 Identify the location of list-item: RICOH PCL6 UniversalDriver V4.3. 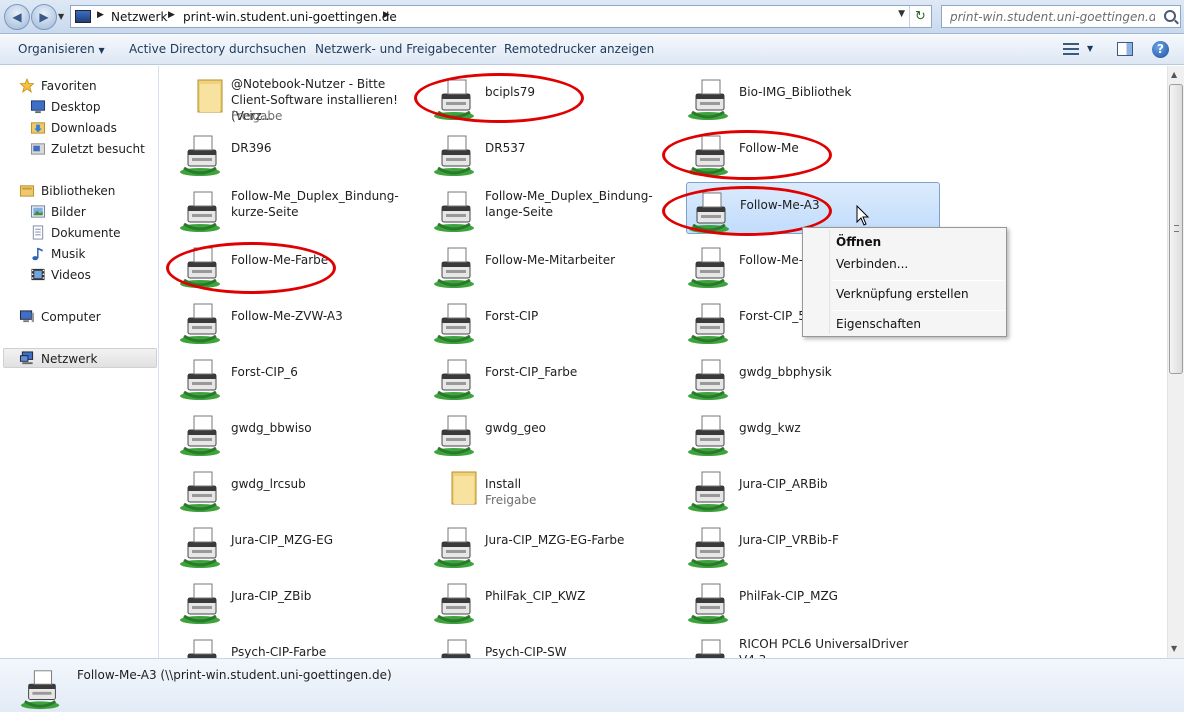
(813, 644).